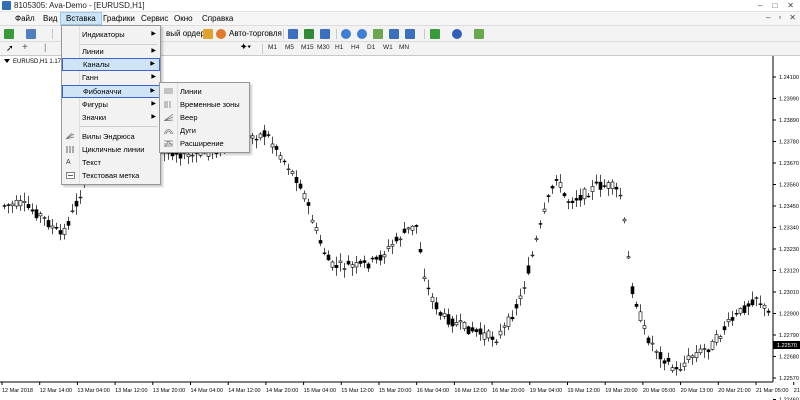 This screenshot has width=800, height=400. Describe the element at coordinates (289, 47) in the screenshot. I see `tf-m5: M5` at that location.